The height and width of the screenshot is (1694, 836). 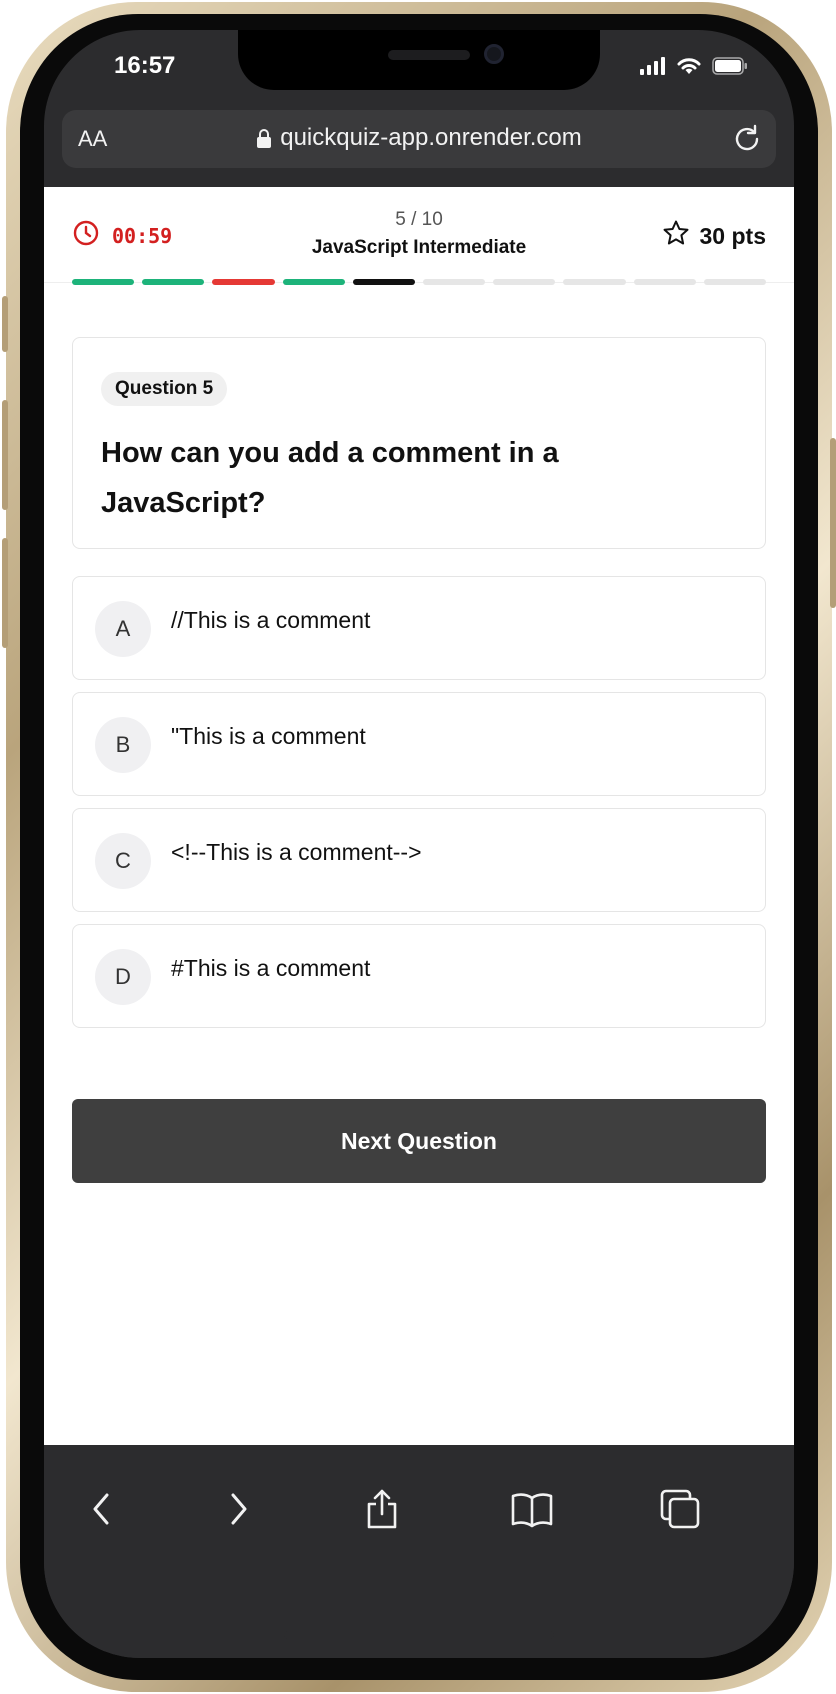 What do you see at coordinates (123, 977) in the screenshot?
I see `option-letter-badge: D` at bounding box center [123, 977].